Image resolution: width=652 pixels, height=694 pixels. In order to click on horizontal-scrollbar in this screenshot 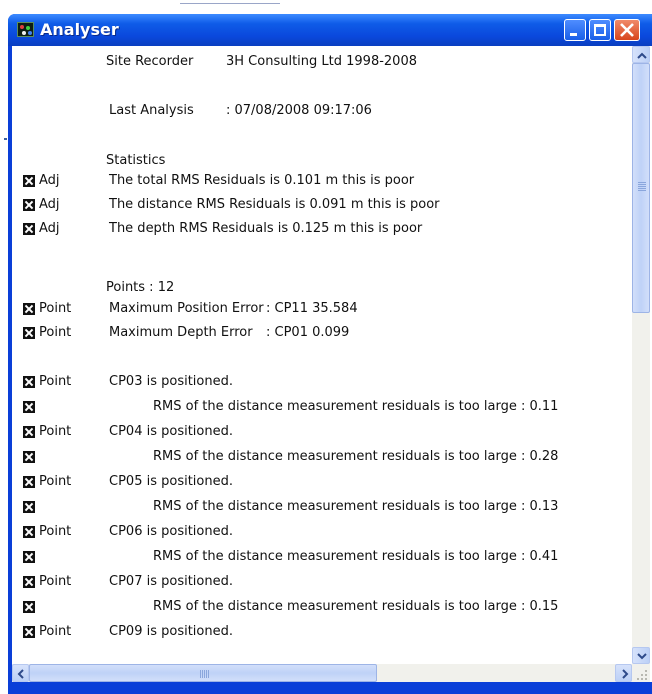, I will do `click(322, 673)`.